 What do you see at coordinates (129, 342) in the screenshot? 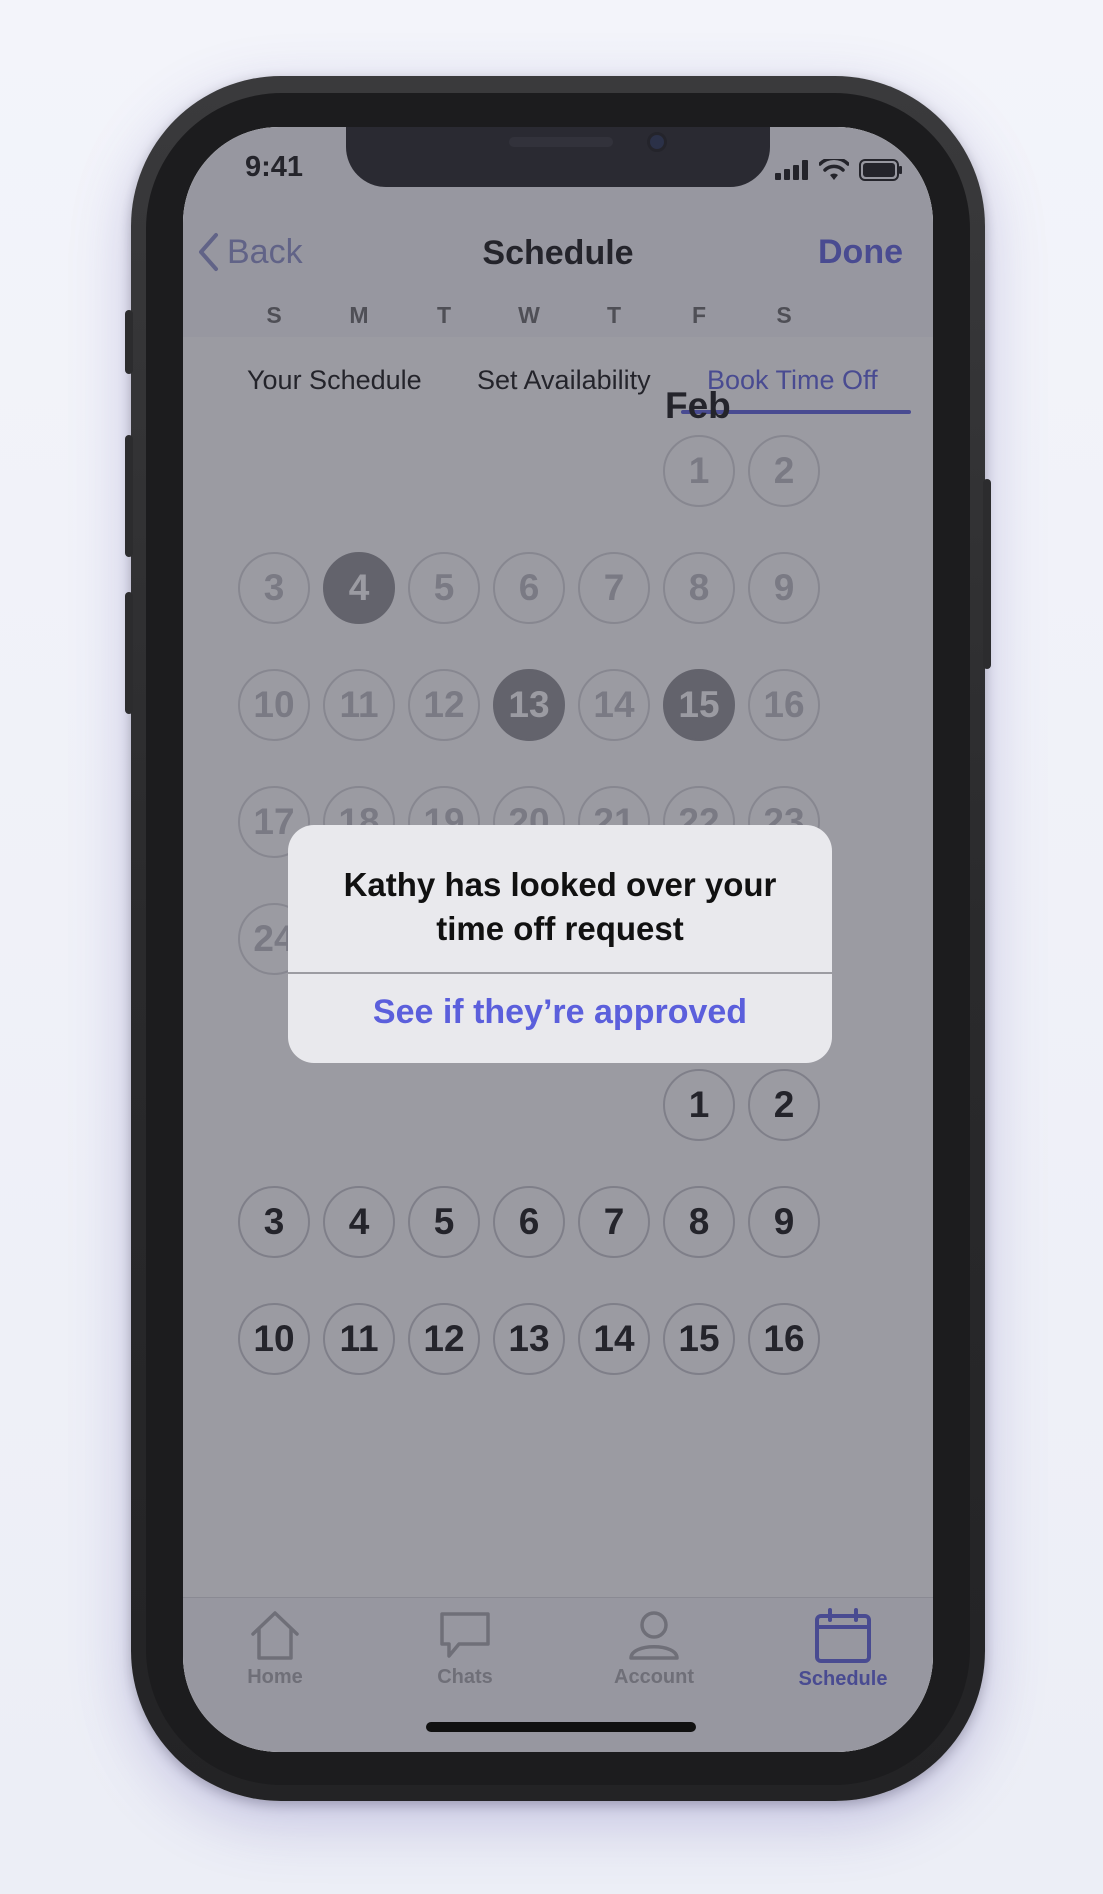
I see `mute-switch` at bounding box center [129, 342].